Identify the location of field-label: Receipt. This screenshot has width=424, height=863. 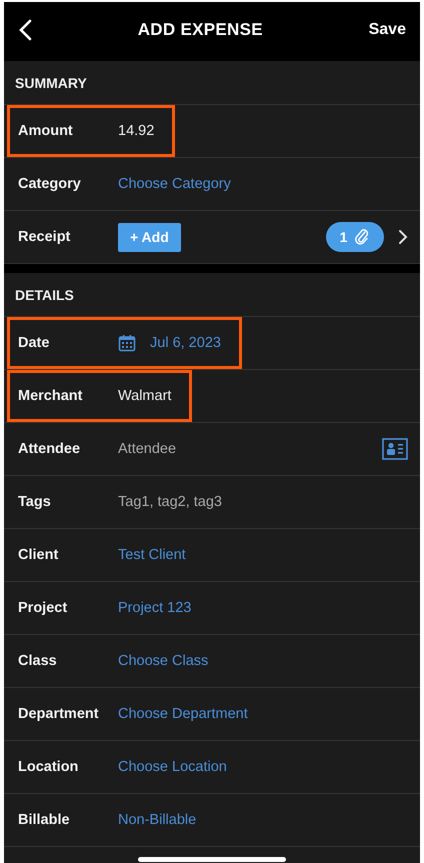
(45, 237).